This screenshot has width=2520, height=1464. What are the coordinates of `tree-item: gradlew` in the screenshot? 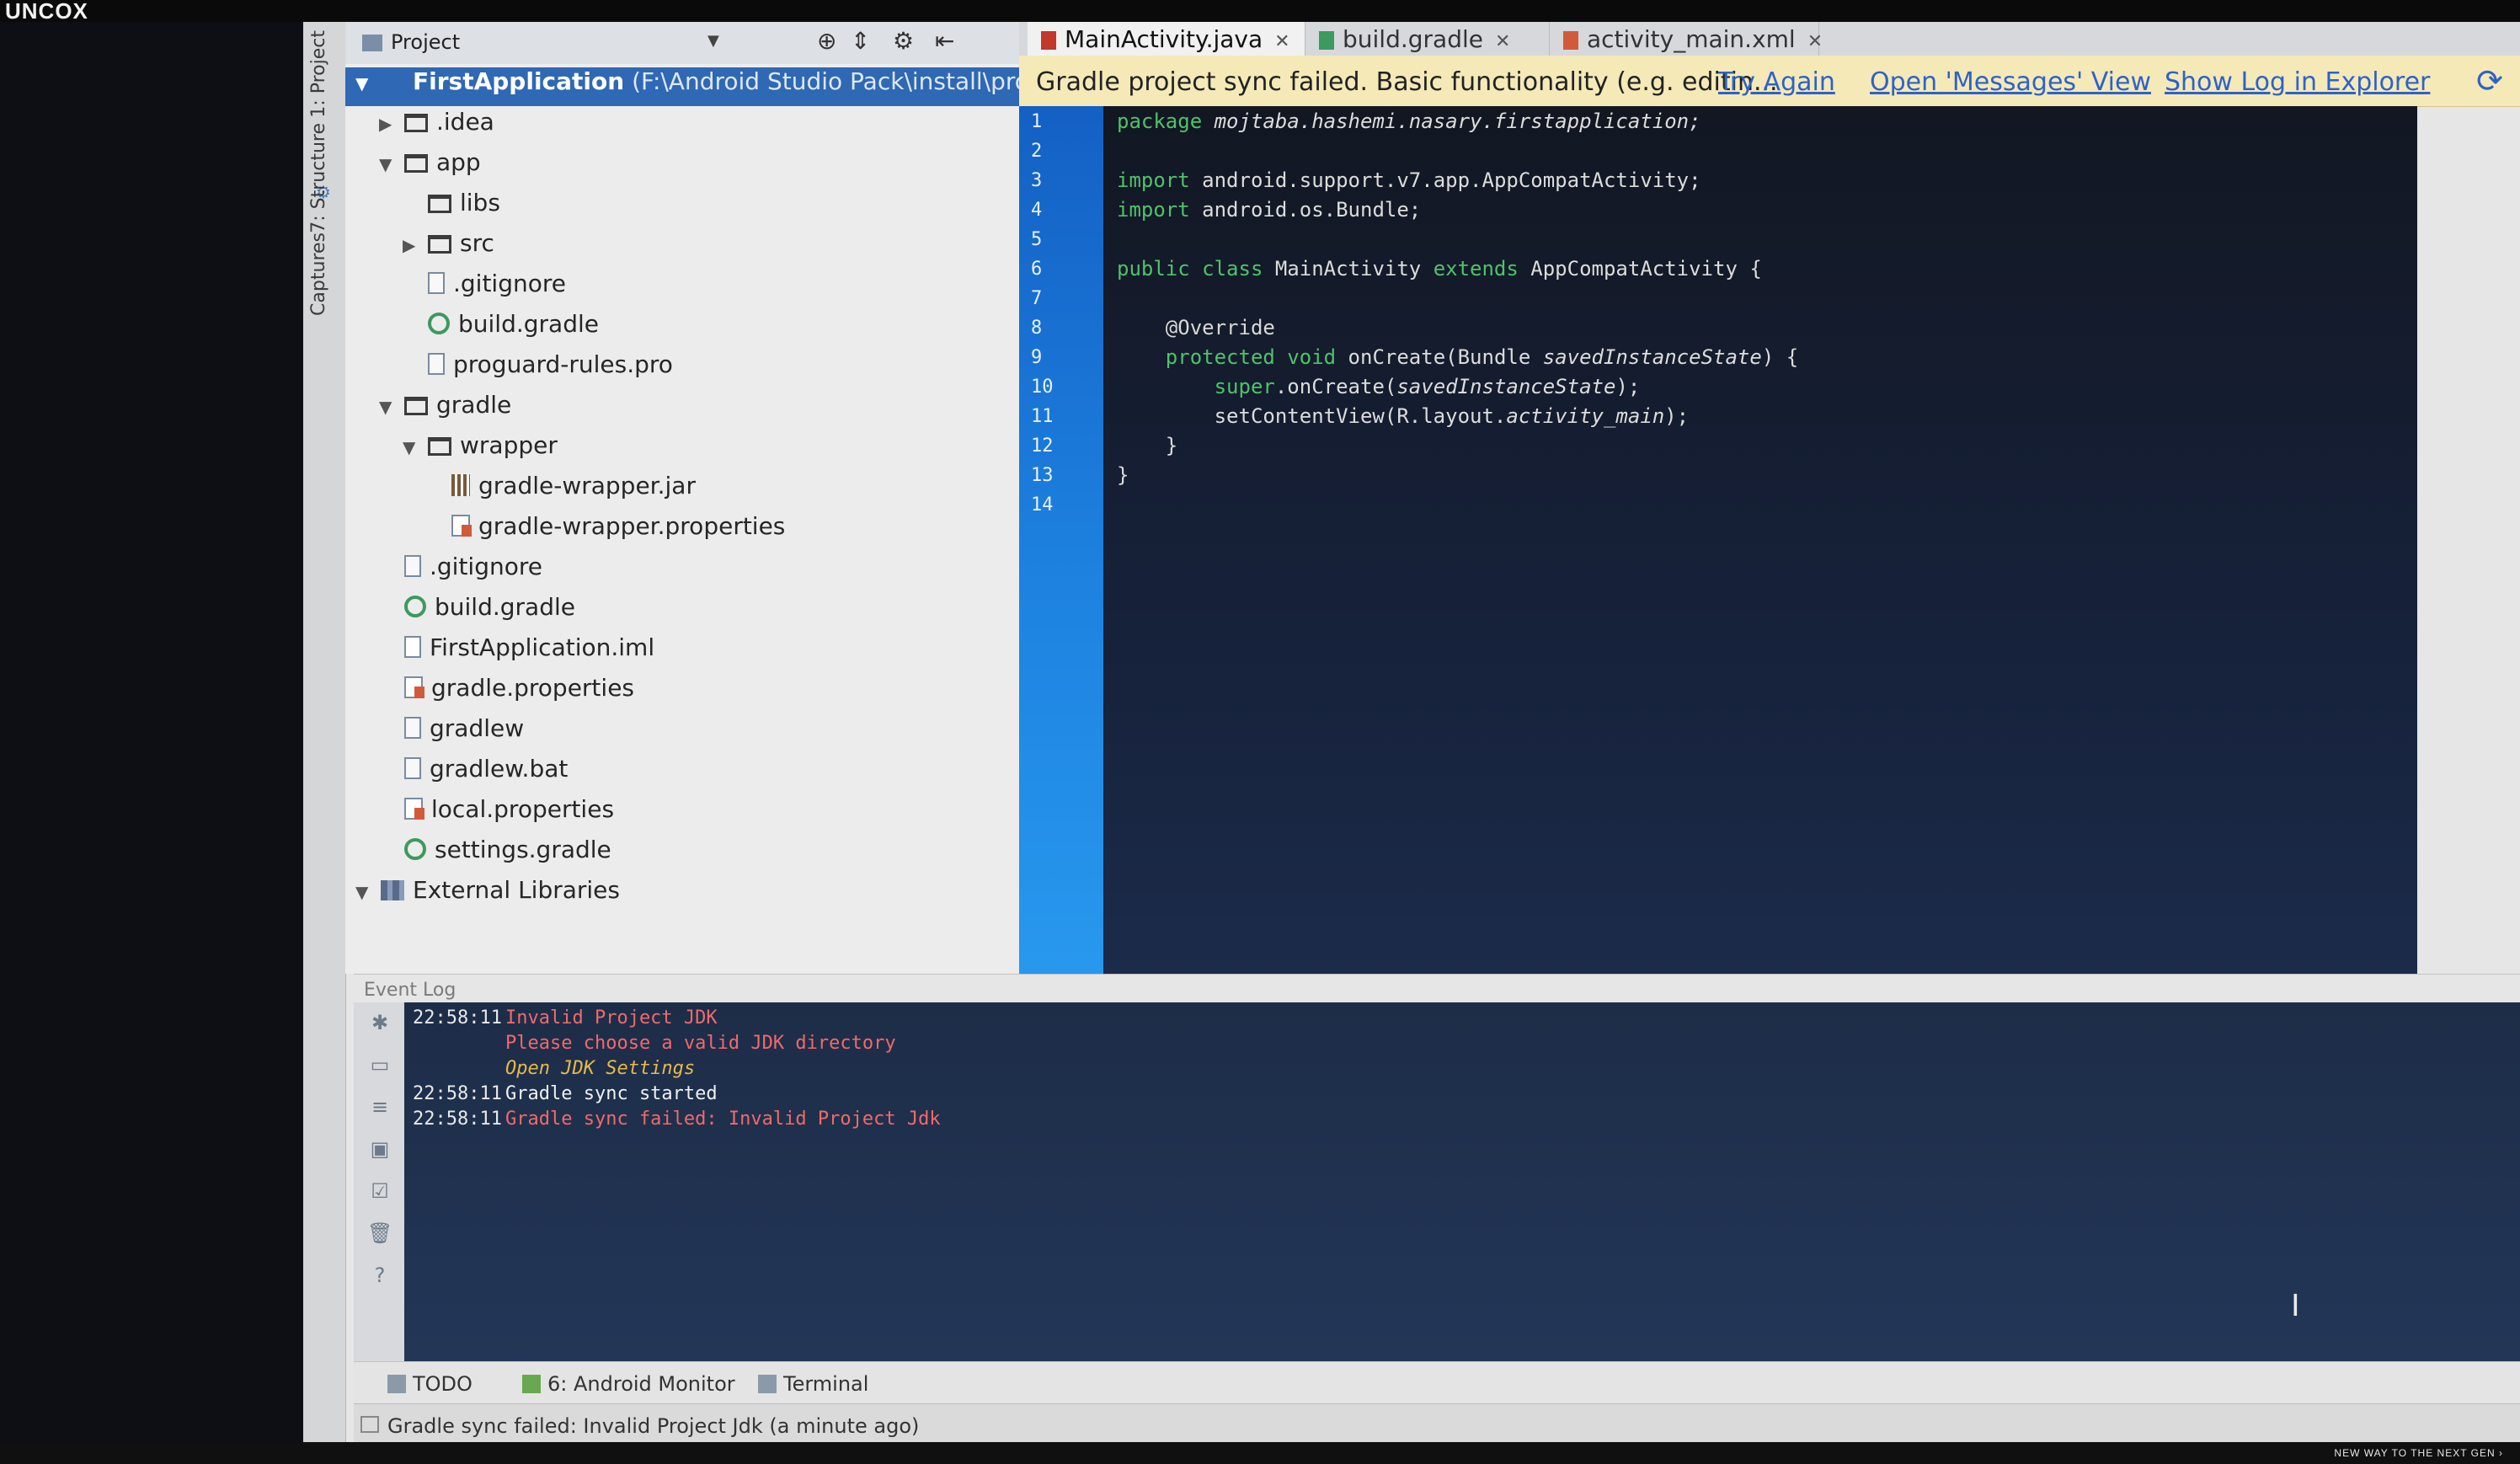 It's located at (434, 733).